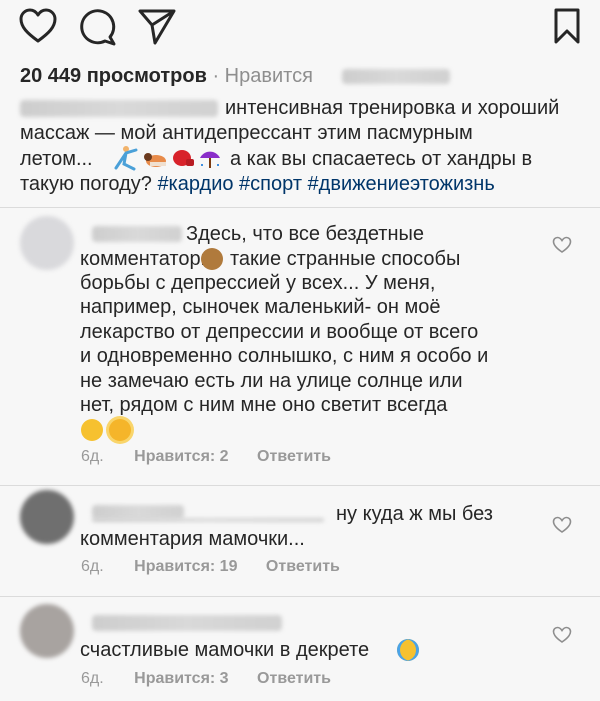  I want to click on comment-icon, so click(98, 27).